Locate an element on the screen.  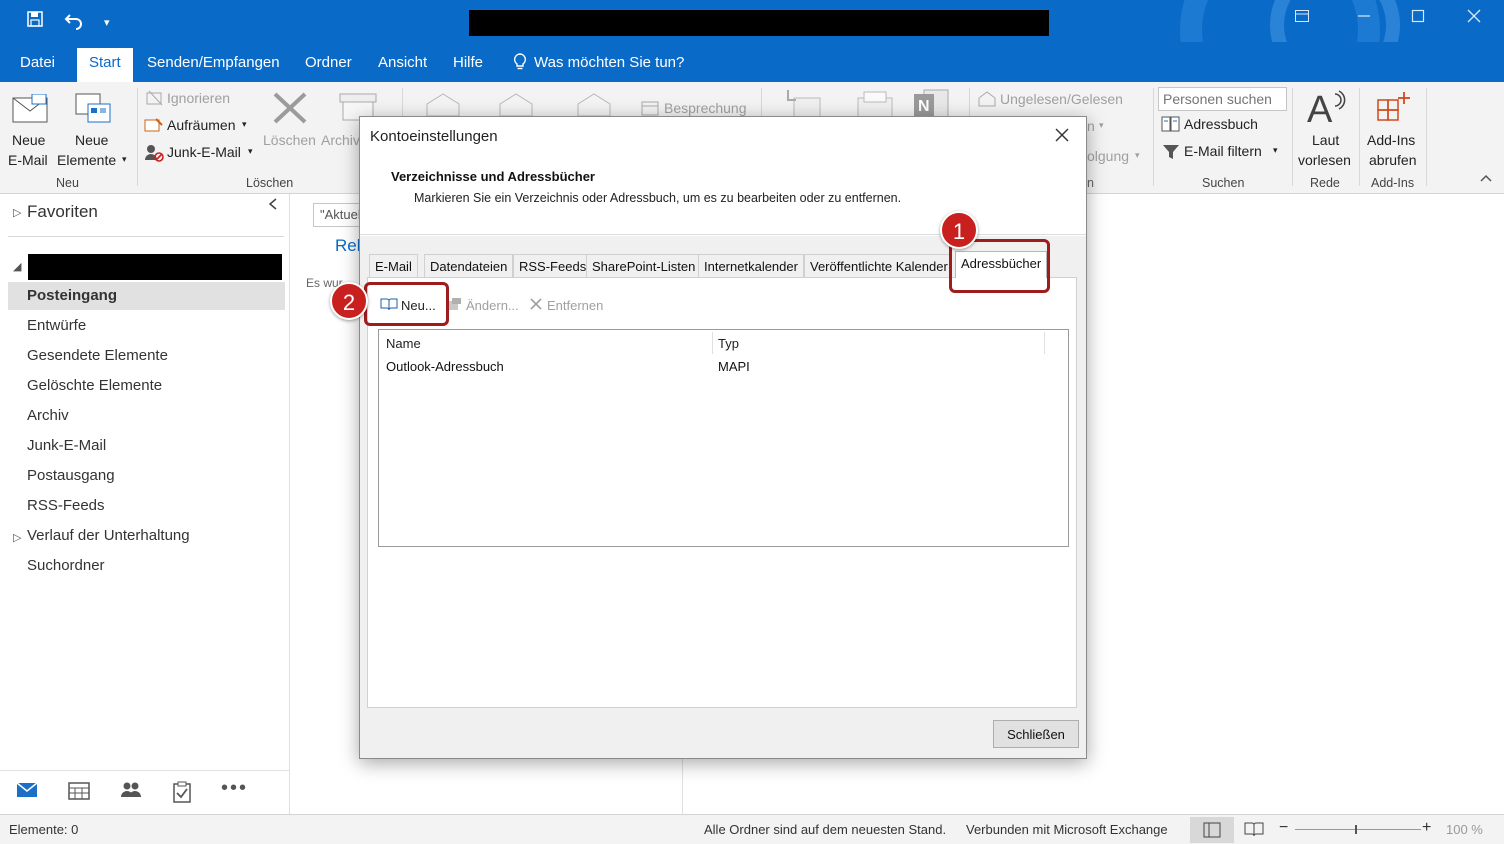
chevron-expanded-icon: ◢ is located at coordinates (17, 266).